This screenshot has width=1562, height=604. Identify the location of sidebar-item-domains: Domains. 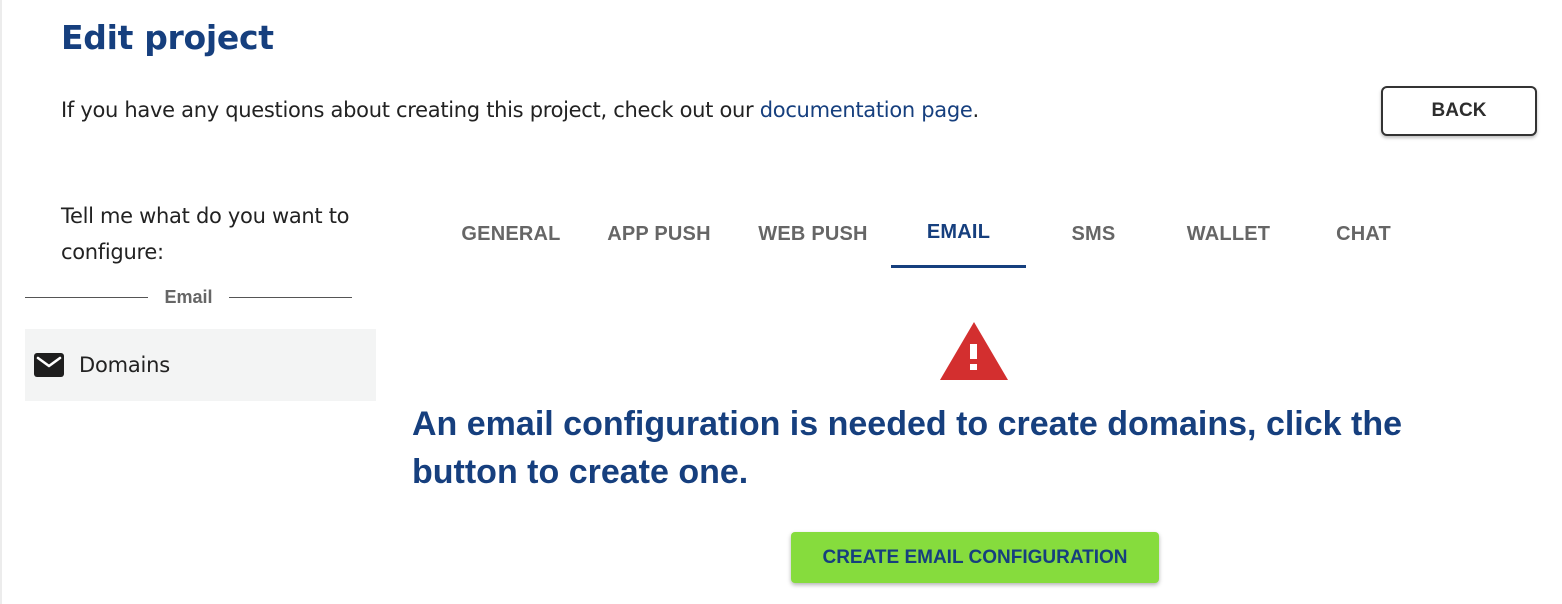
(200, 365).